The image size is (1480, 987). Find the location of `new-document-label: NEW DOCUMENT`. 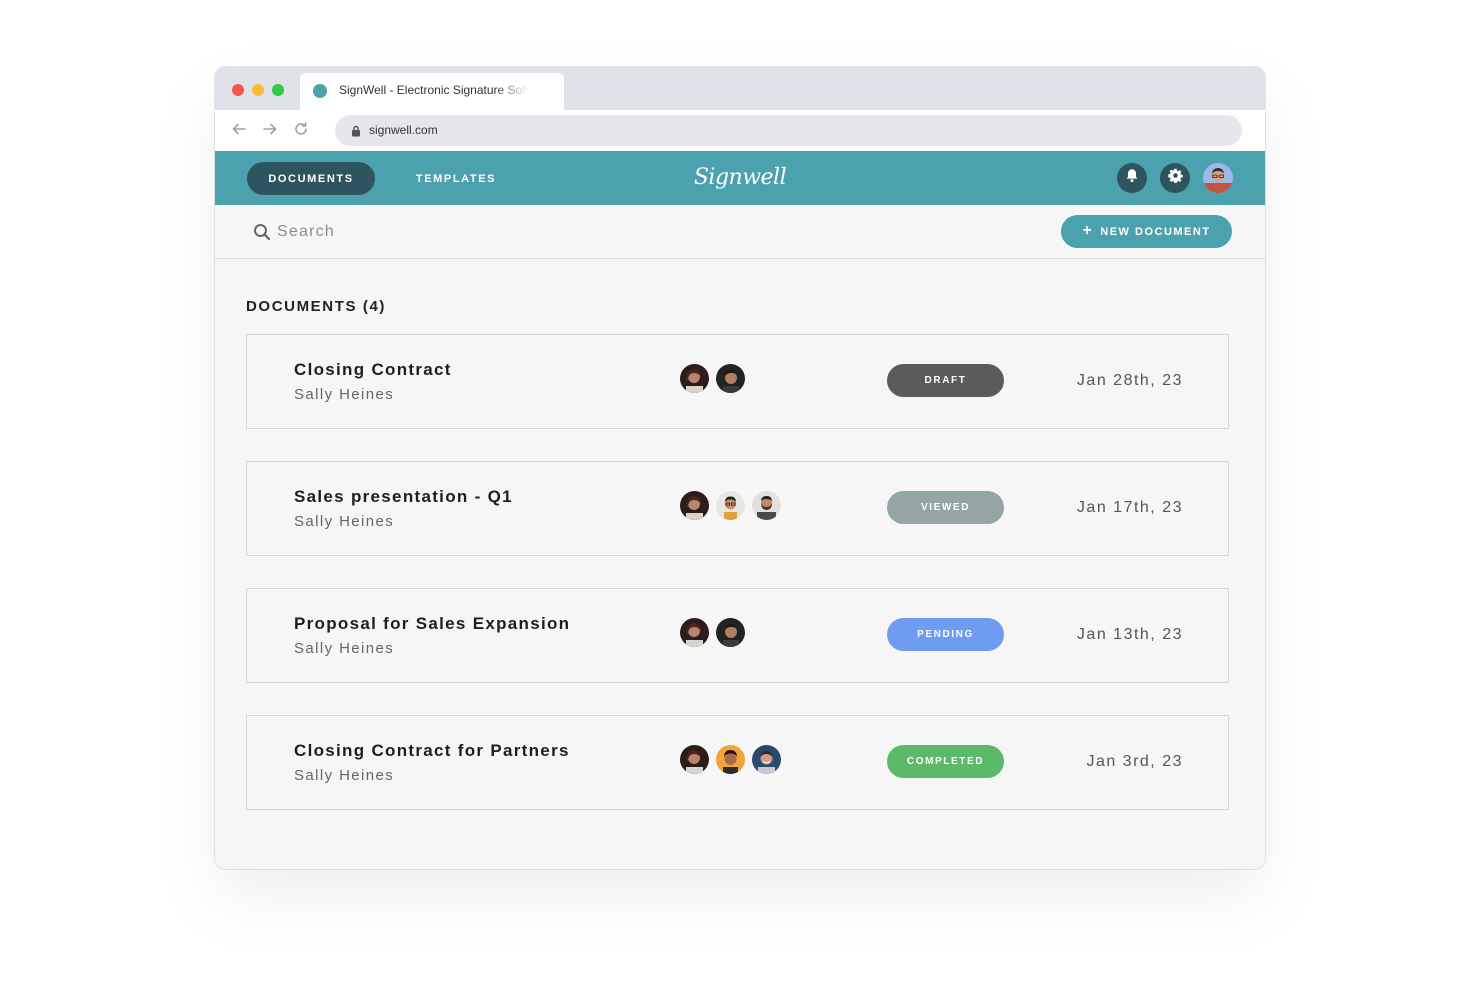

new-document-label: NEW DOCUMENT is located at coordinates (1155, 231).